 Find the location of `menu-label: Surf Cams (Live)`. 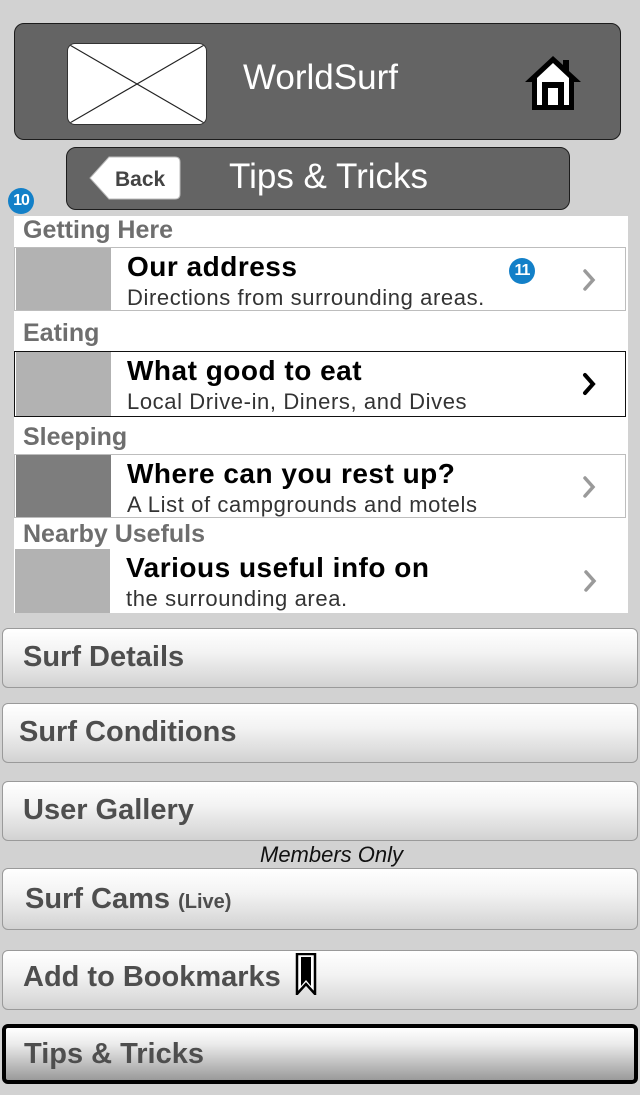

menu-label: Surf Cams (Live) is located at coordinates (128, 899).